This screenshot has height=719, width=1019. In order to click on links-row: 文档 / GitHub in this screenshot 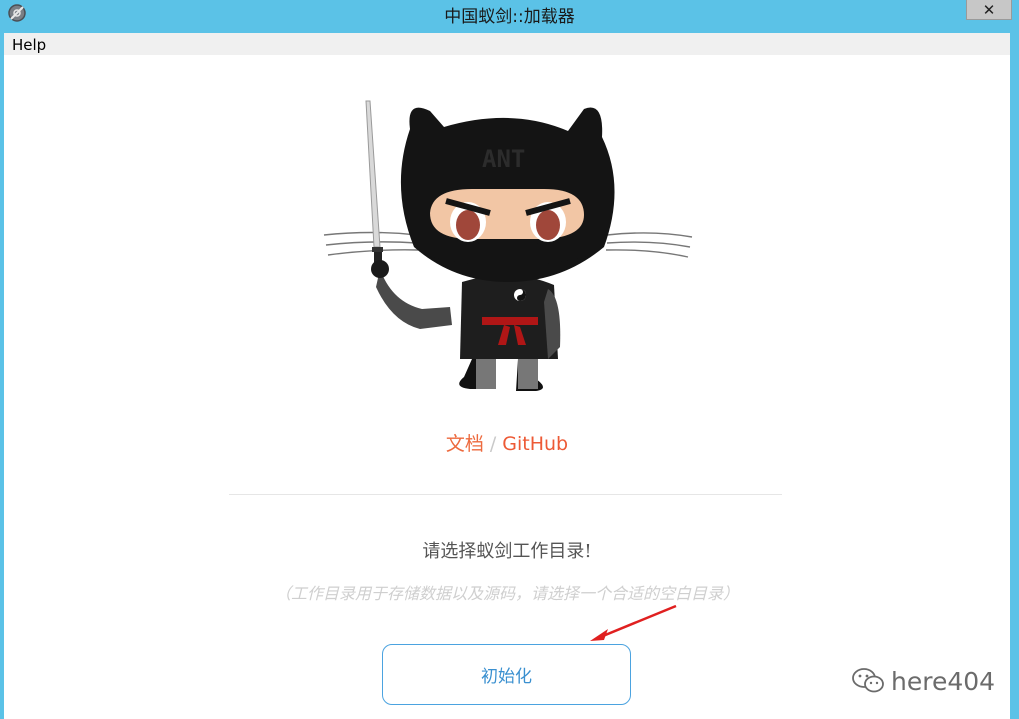, I will do `click(507, 442)`.